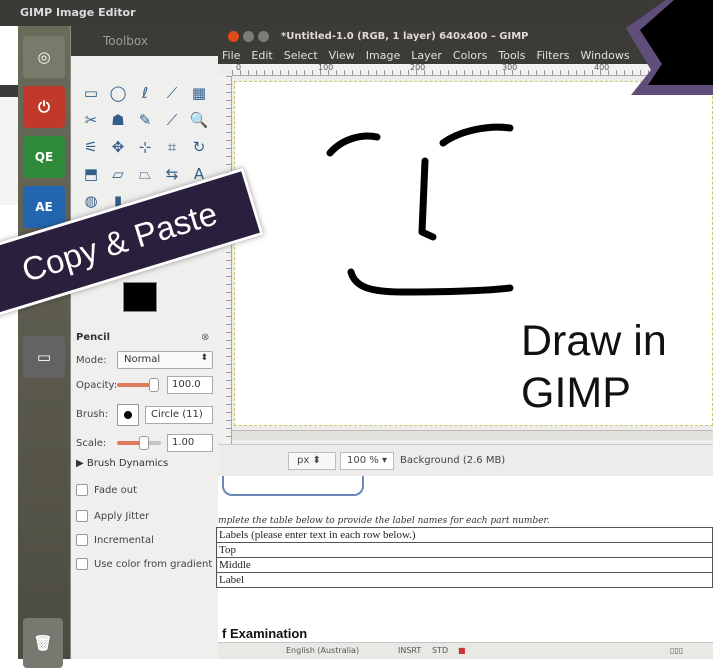 The height and width of the screenshot is (668, 713). I want to click on menu-file: File, so click(231, 55).